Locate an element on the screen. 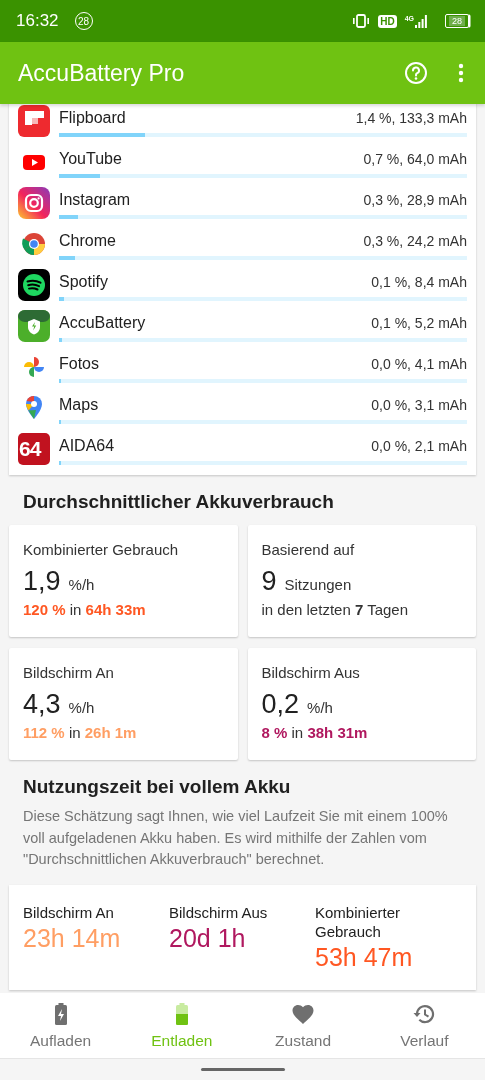 The width and height of the screenshot is (485, 1080). vibrate-icon is located at coordinates (361, 21).